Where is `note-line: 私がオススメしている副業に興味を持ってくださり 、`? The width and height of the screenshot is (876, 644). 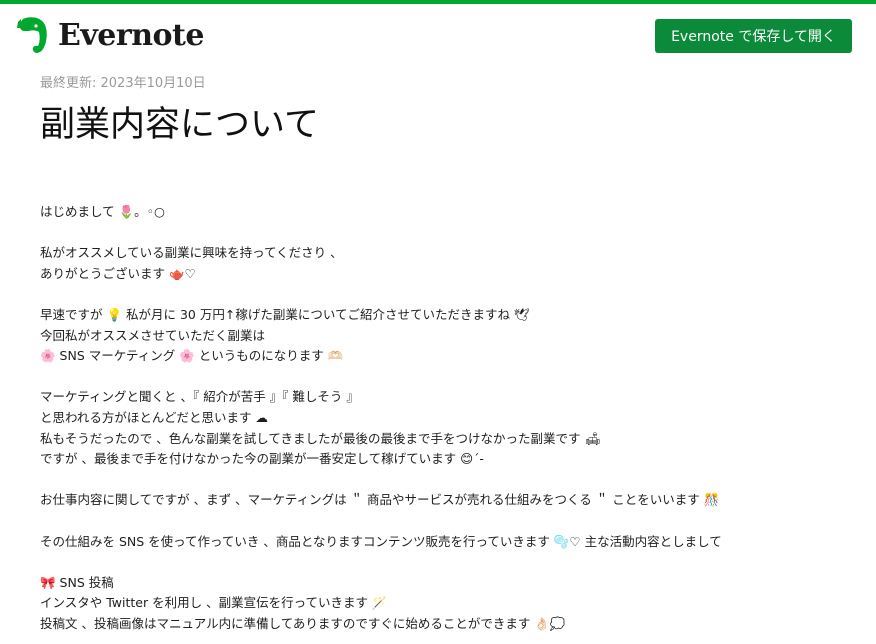
note-line: 私がオススメしている副業に興味を持ってくださり 、 is located at coordinates (191, 253).